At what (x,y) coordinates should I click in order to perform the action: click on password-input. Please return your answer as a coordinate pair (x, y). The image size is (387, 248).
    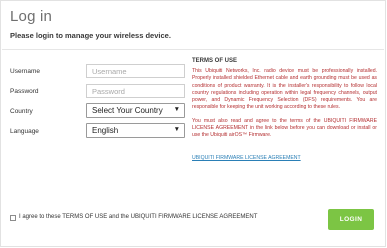
    Looking at the image, I should click on (135, 91).